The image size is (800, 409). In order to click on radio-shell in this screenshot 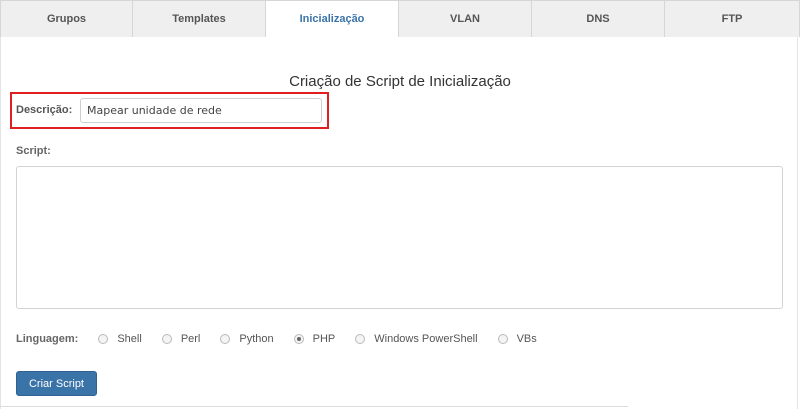, I will do `click(103, 339)`.